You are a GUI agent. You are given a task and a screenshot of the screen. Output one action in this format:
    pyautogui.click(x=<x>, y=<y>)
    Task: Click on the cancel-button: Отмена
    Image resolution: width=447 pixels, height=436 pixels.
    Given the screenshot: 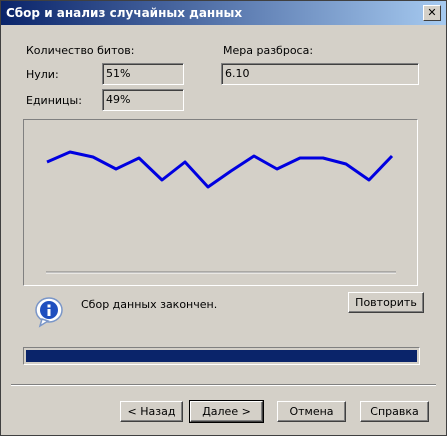 What is the action you would take?
    pyautogui.click(x=311, y=411)
    